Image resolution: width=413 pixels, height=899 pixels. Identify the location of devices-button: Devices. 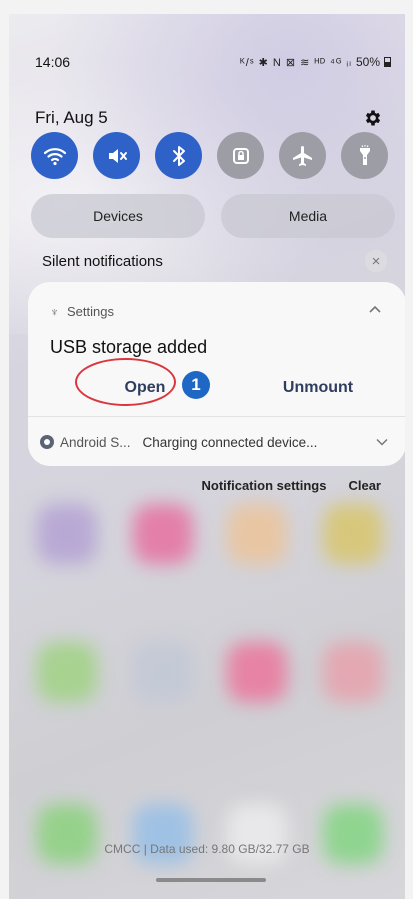
(118, 216).